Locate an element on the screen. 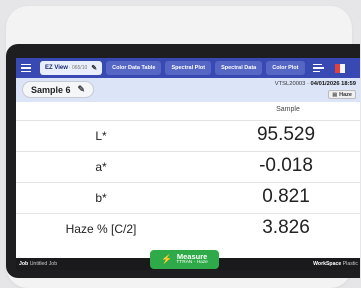 Image resolution: width=361 pixels, height=288 pixels. hamburger-menu-icon is located at coordinates (26, 68).